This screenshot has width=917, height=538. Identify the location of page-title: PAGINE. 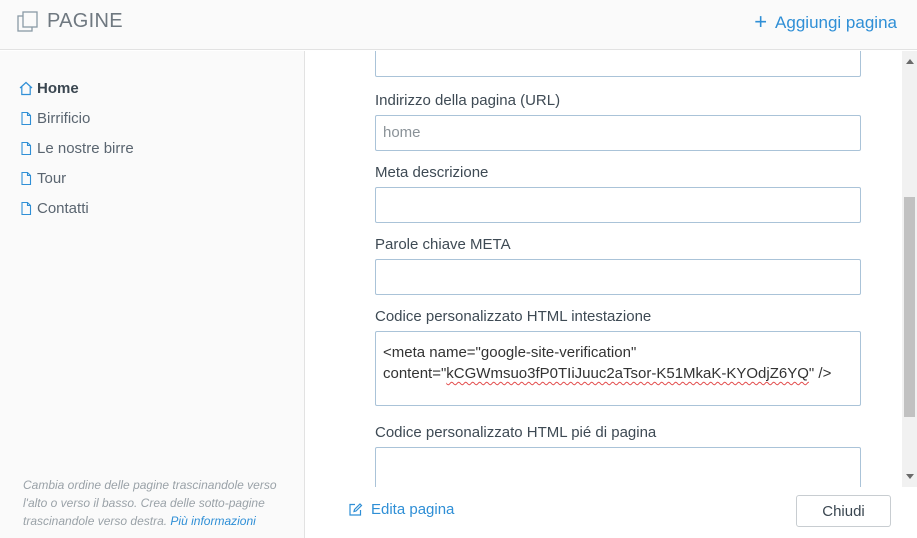
(85, 21).